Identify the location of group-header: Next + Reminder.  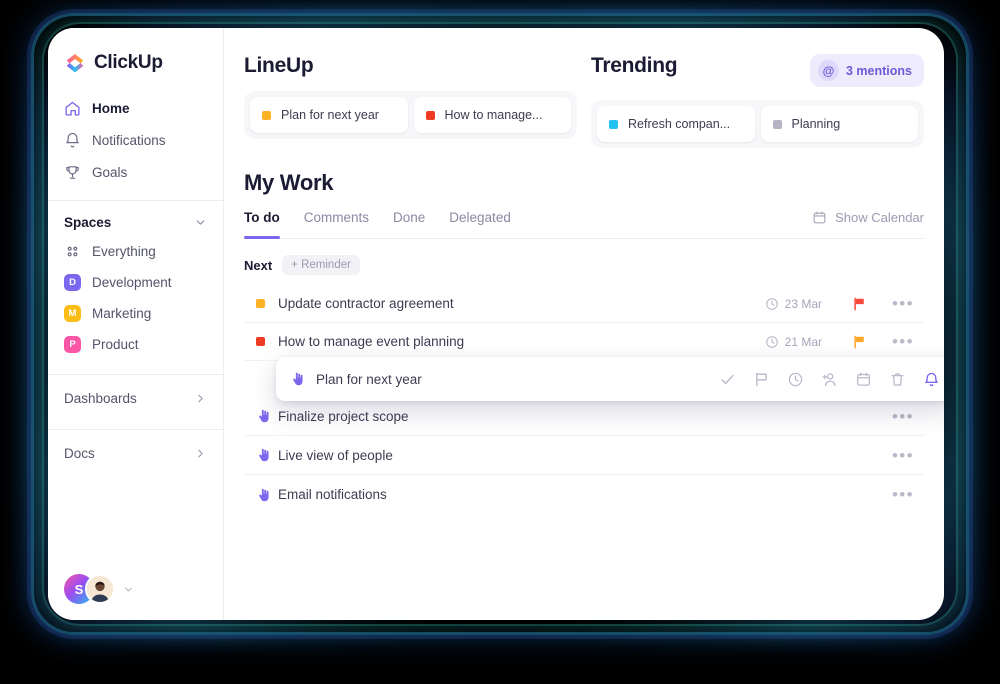
(584, 265).